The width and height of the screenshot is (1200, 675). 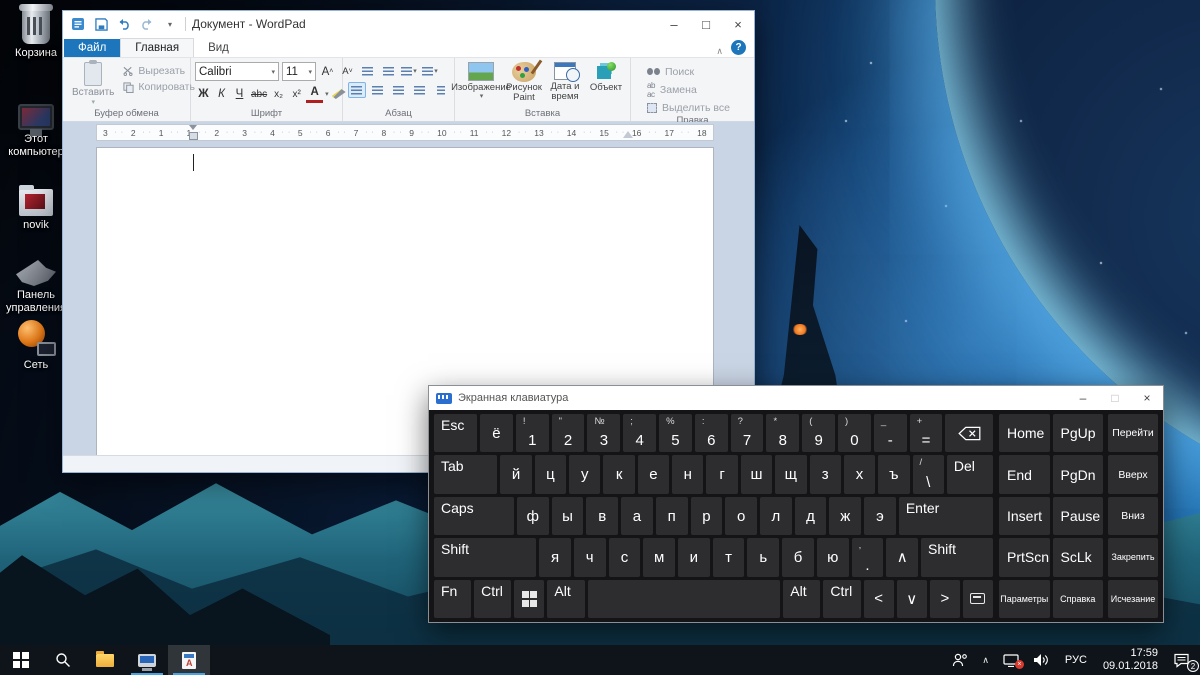 What do you see at coordinates (775, 516) in the screenshot?
I see `key-r3-9: л` at bounding box center [775, 516].